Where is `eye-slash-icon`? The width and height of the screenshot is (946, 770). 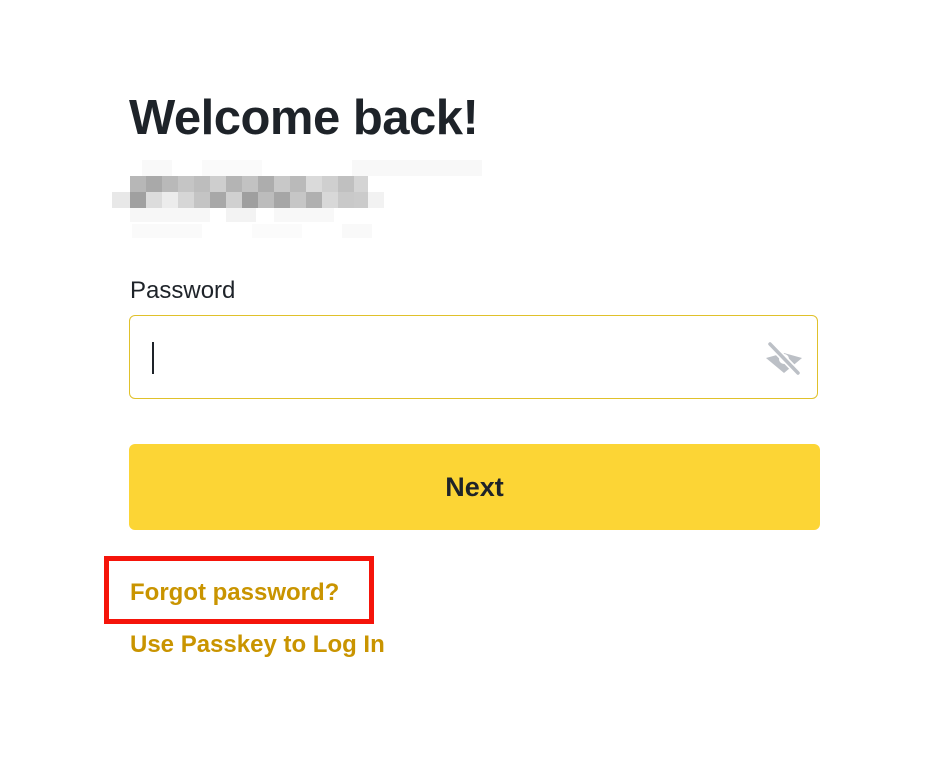
eye-slash-icon is located at coordinates (784, 358).